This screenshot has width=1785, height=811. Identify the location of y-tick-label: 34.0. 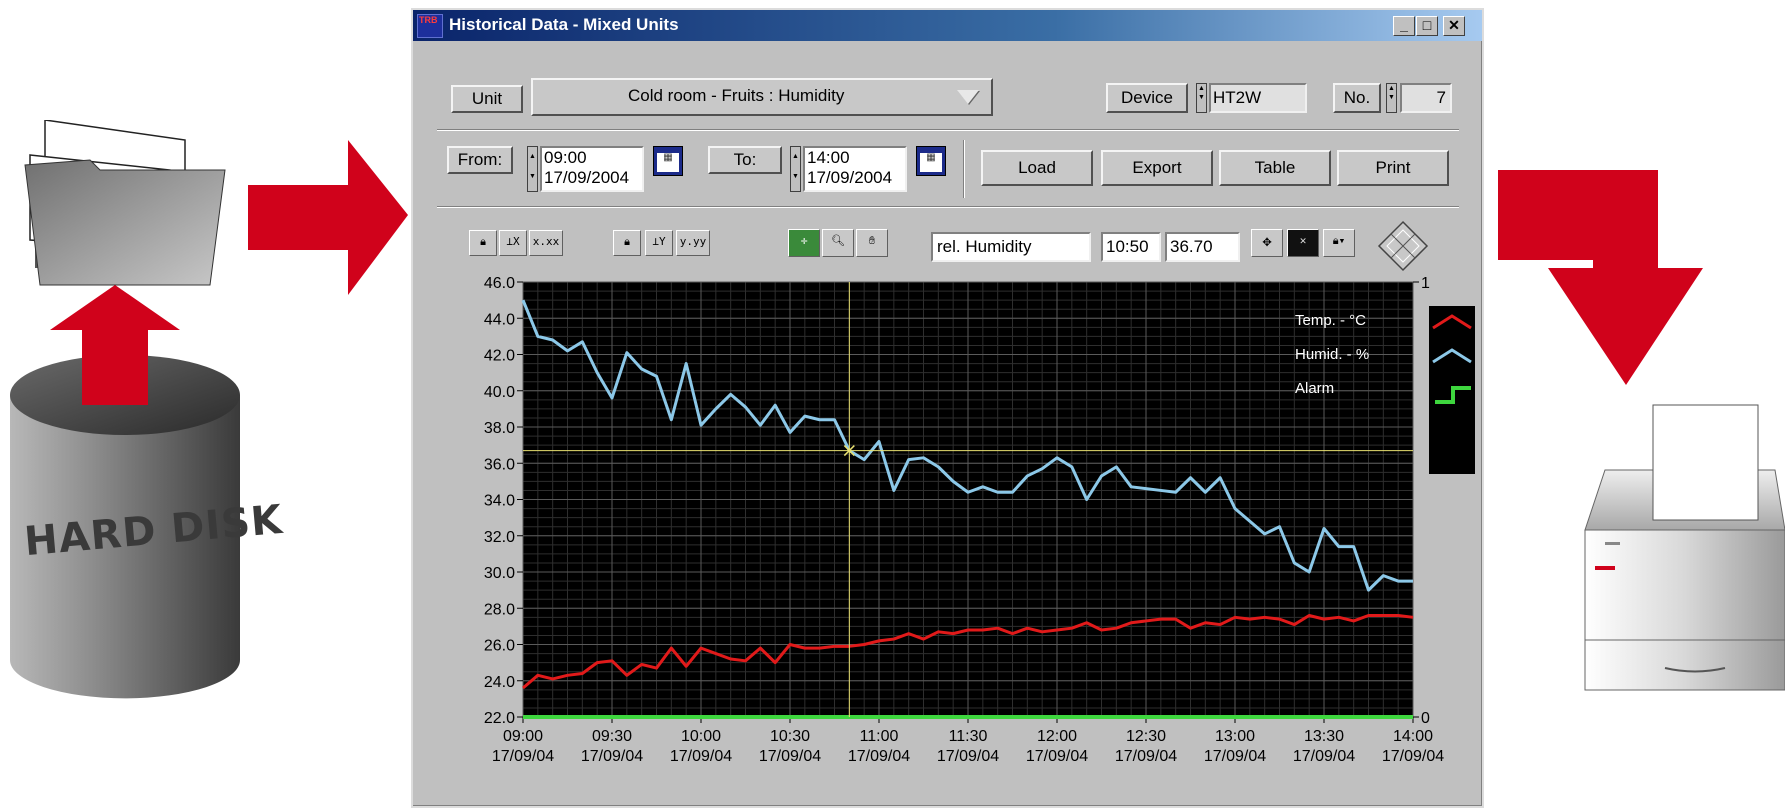
(499, 501).